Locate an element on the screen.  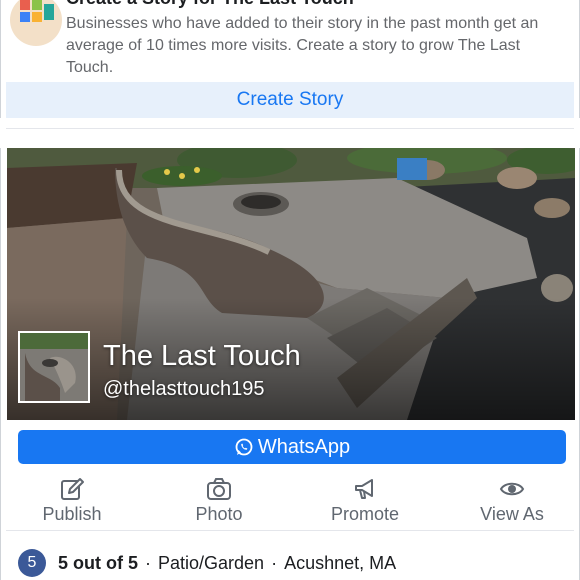
story-thumbnail is located at coordinates (36, 23).